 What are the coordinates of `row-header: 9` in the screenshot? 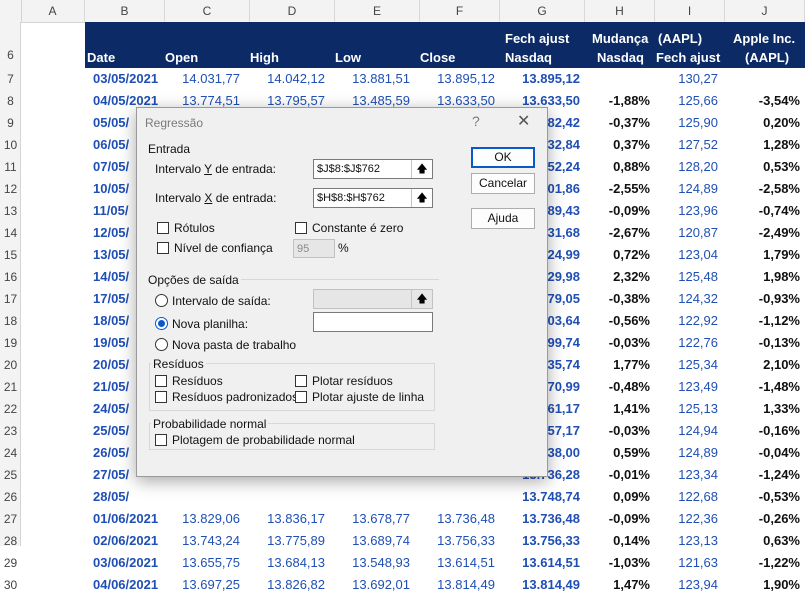 It's located at (10, 123).